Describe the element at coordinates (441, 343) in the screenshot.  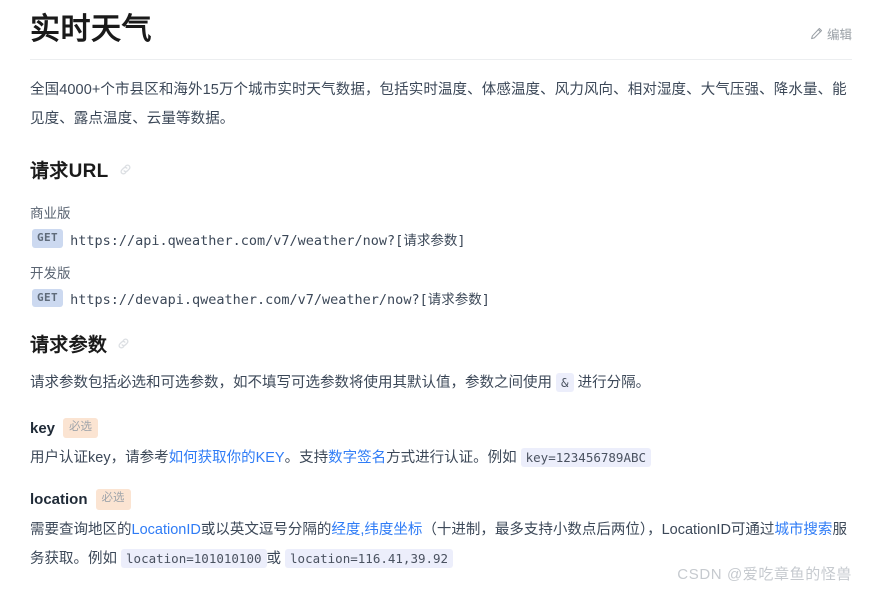
I see `section-heading-request-params: 请求参数` at that location.